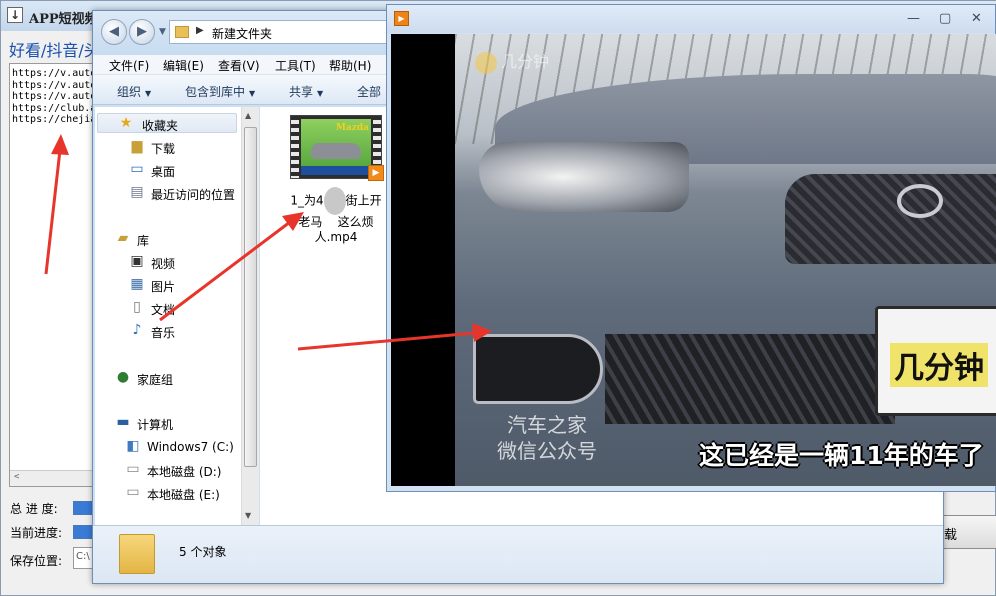  I want to click on menu-view: 查看(V), so click(239, 65).